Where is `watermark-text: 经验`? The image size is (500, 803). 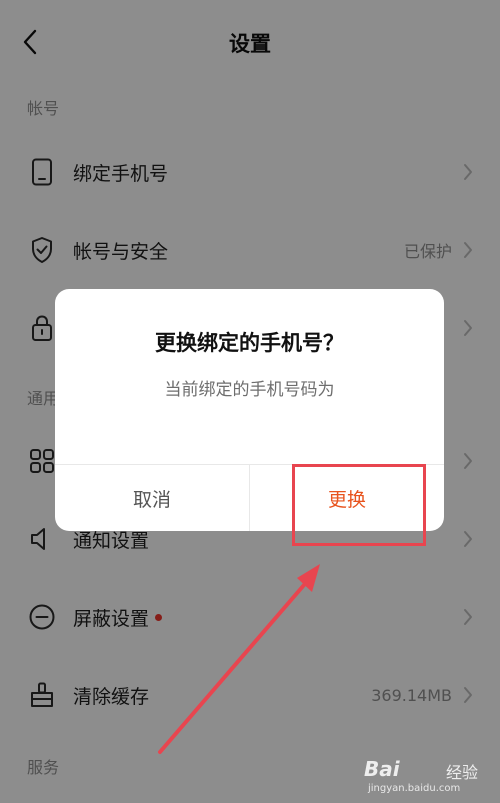
watermark-text: 经验 is located at coordinates (462, 772).